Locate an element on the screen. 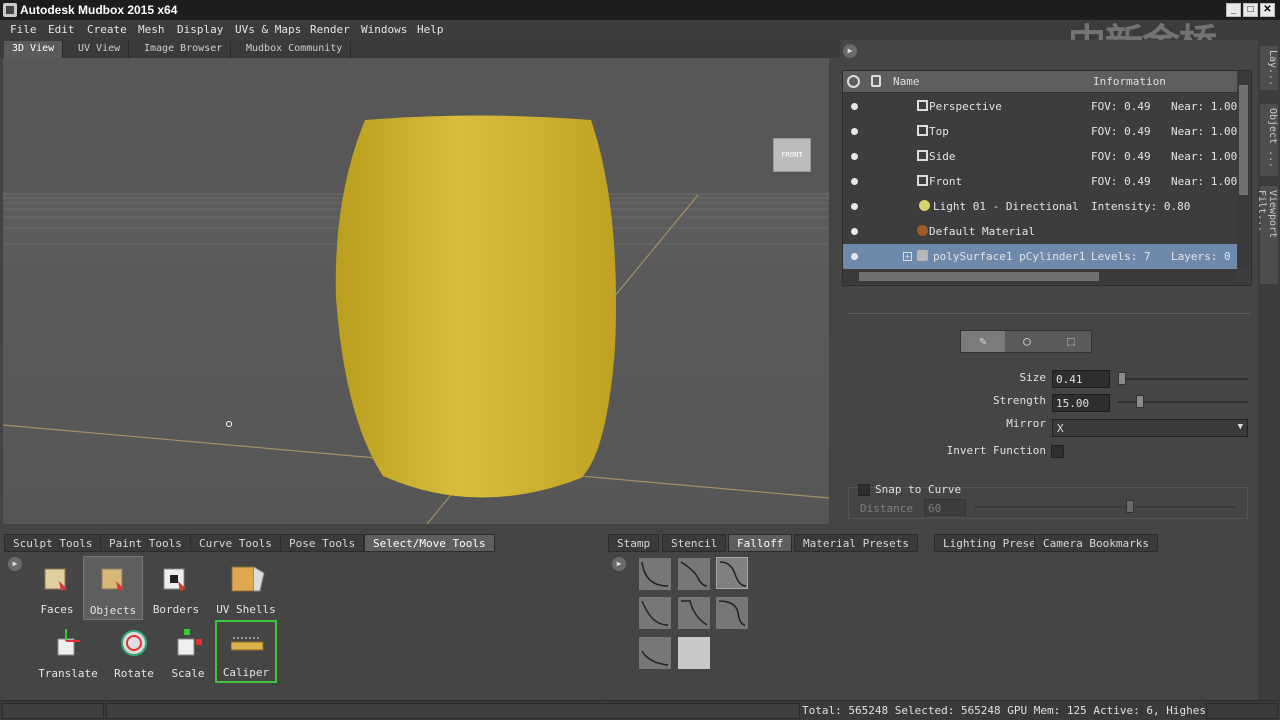 This screenshot has height=720, width=1280. outliner-row-side: Side FOV: 0.49 Near: 1.000 is located at coordinates (1043, 156).